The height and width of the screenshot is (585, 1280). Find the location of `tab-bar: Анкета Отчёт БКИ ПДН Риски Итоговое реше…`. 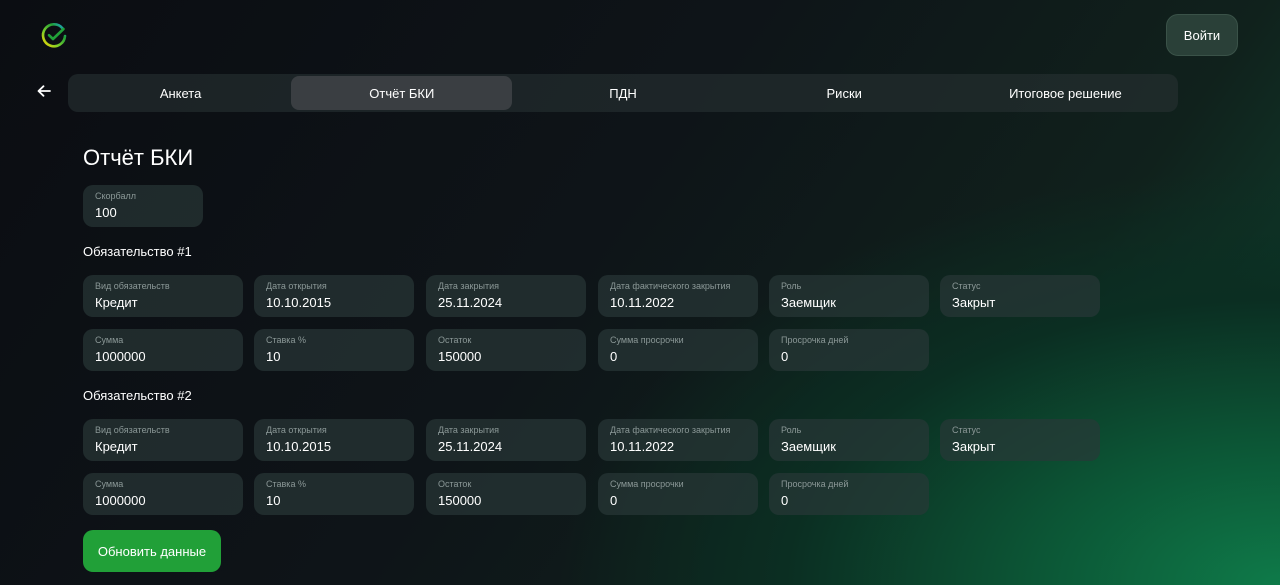

tab-bar: Анкета Отчёт БКИ ПДН Риски Итоговое реше… is located at coordinates (623, 93).